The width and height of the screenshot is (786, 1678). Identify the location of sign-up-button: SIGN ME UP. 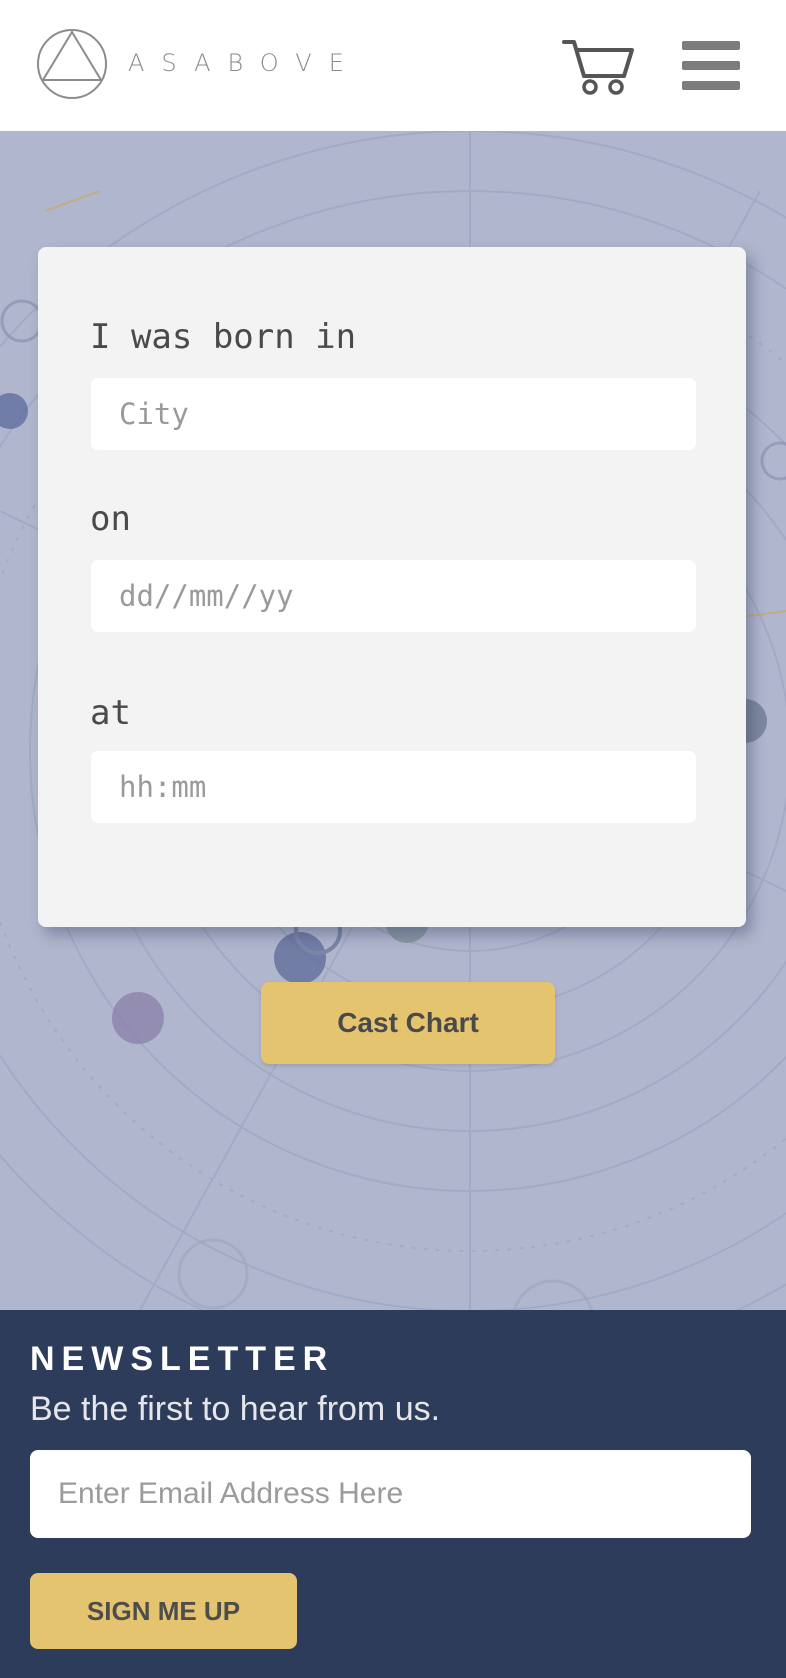
(163, 1611).